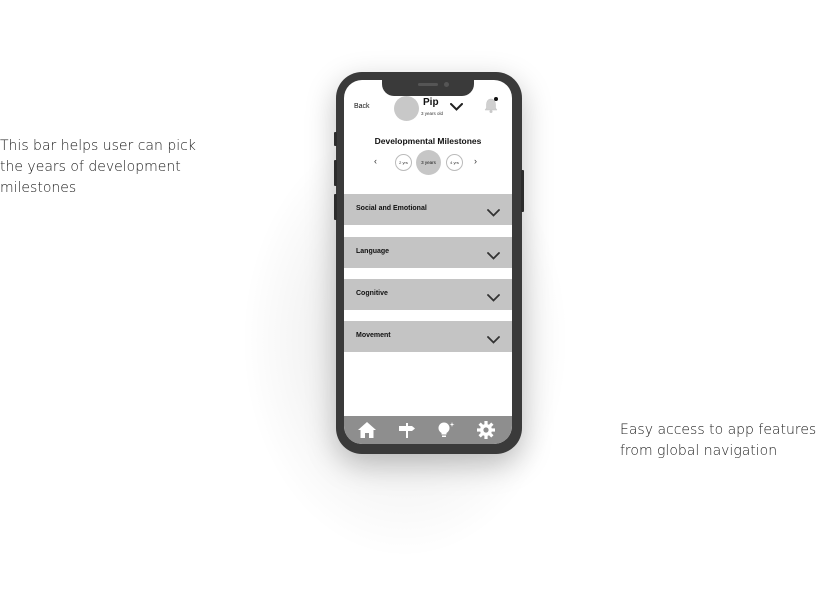 This screenshot has width=840, height=607. What do you see at coordinates (428, 88) in the screenshot?
I see `phone-notch` at bounding box center [428, 88].